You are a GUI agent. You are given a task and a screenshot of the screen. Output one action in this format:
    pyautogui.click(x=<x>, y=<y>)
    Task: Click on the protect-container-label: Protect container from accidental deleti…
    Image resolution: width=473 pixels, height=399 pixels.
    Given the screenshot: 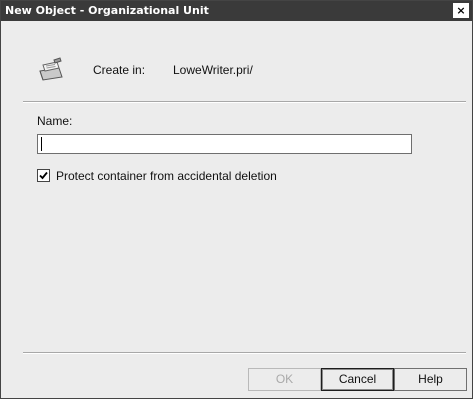 What is the action you would take?
    pyautogui.click(x=166, y=176)
    